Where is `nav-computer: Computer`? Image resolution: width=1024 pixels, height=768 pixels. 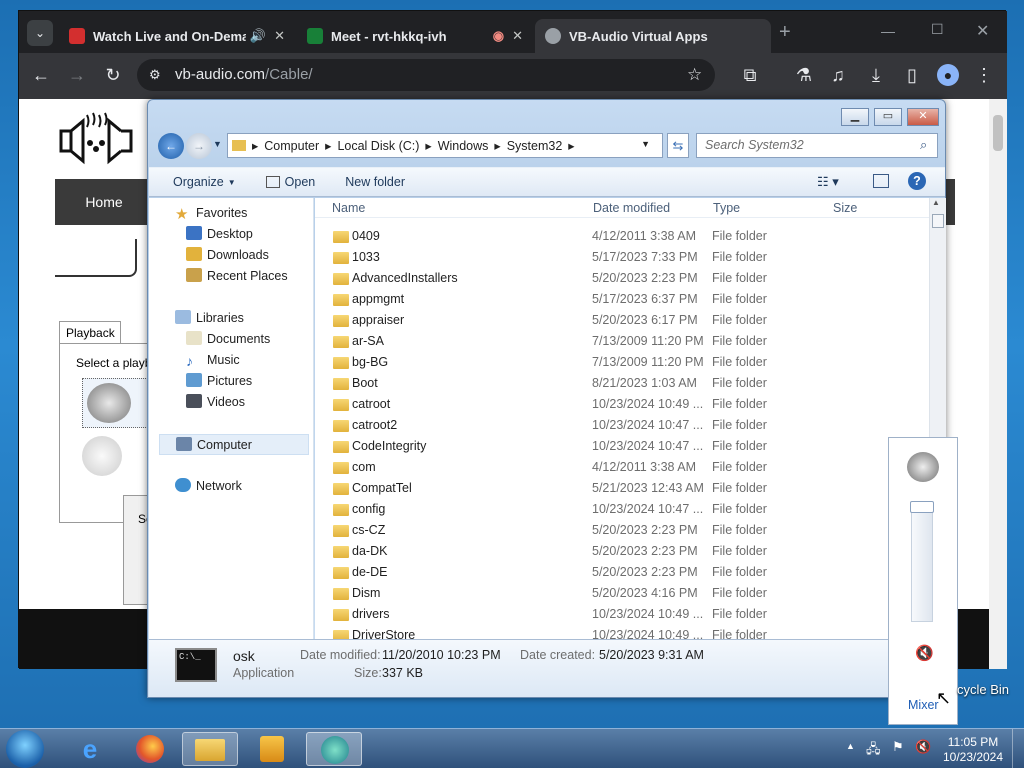
nav-computer: Computer is located at coordinates (234, 444).